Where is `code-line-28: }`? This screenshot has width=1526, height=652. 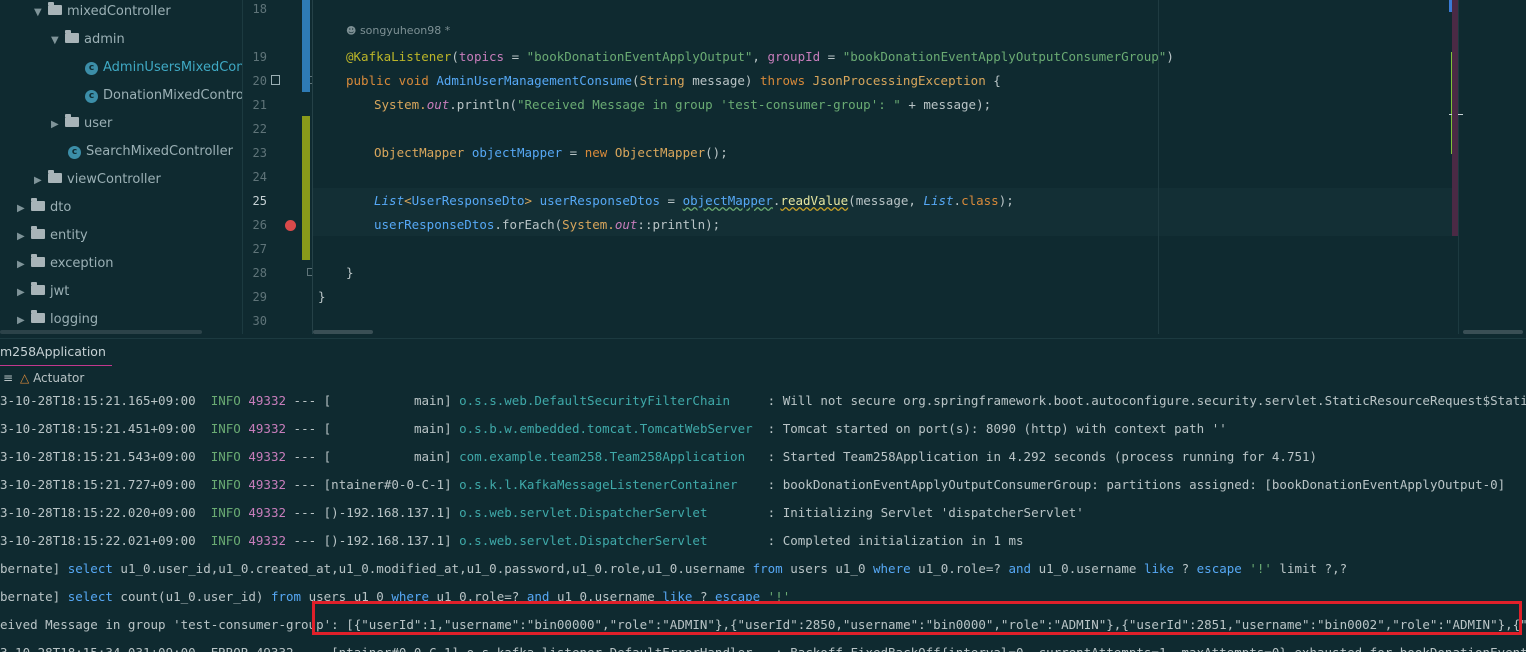 code-line-28: } is located at coordinates (350, 273).